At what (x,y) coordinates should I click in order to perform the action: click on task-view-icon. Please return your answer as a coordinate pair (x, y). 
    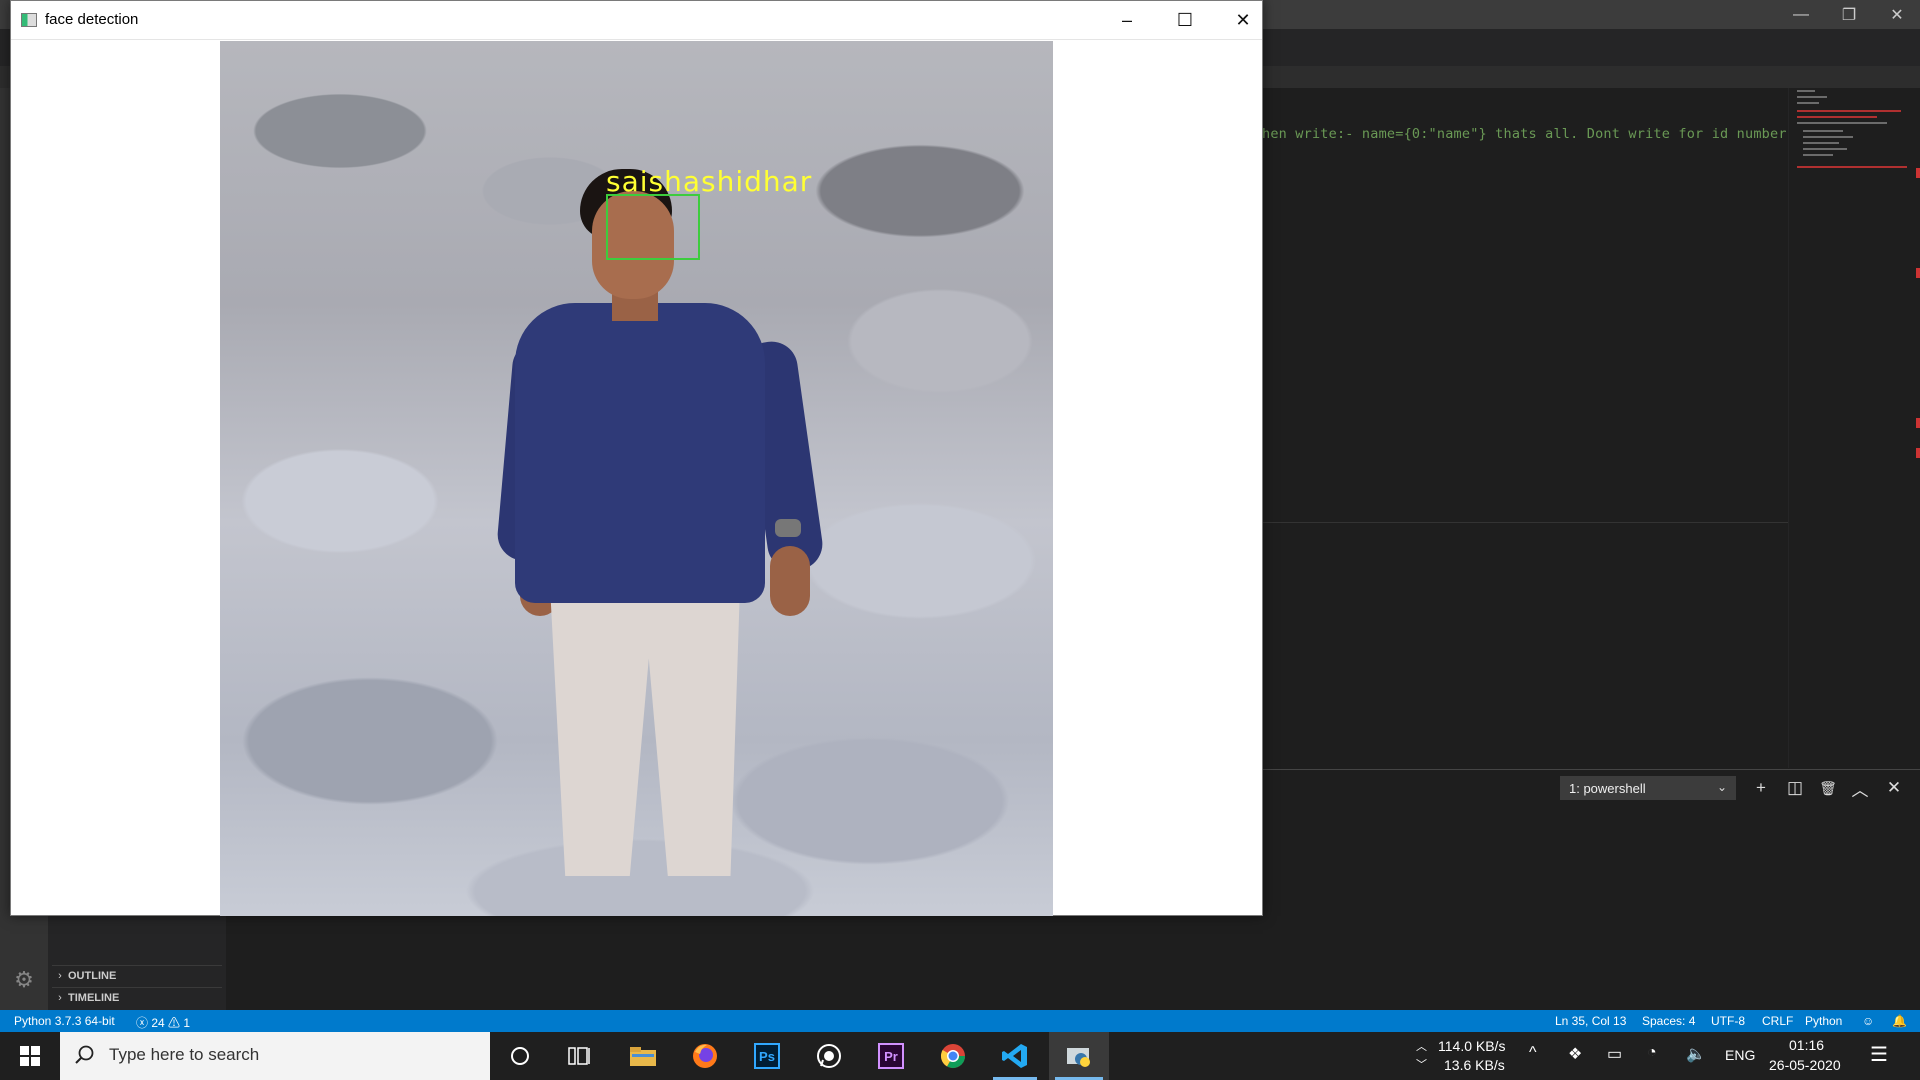
    Looking at the image, I should click on (580, 1056).